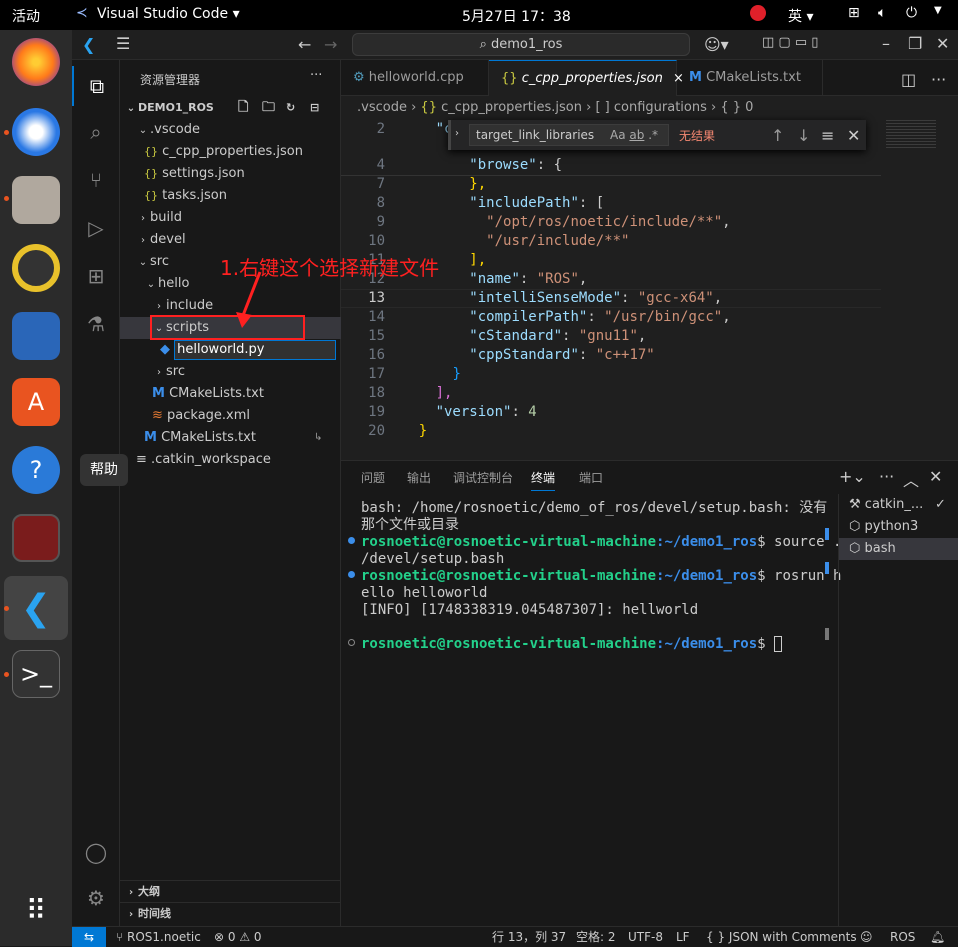 Image resolution: width=958 pixels, height=947 pixels. Describe the element at coordinates (781, 937) in the screenshot. I see `language-mode: { } JSON with Comments` at that location.